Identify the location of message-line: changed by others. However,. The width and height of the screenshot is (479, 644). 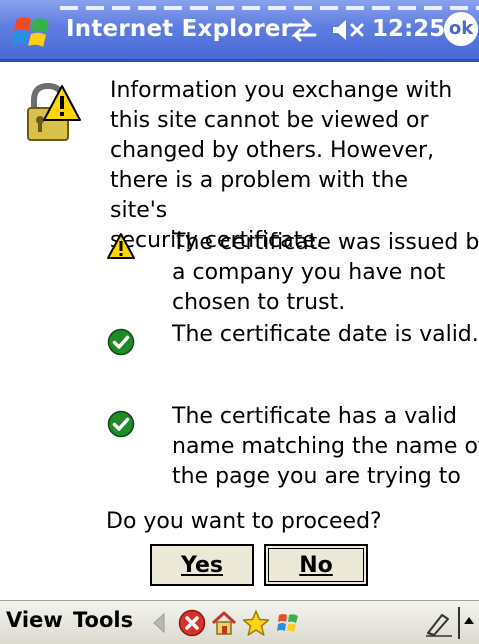
(272, 150).